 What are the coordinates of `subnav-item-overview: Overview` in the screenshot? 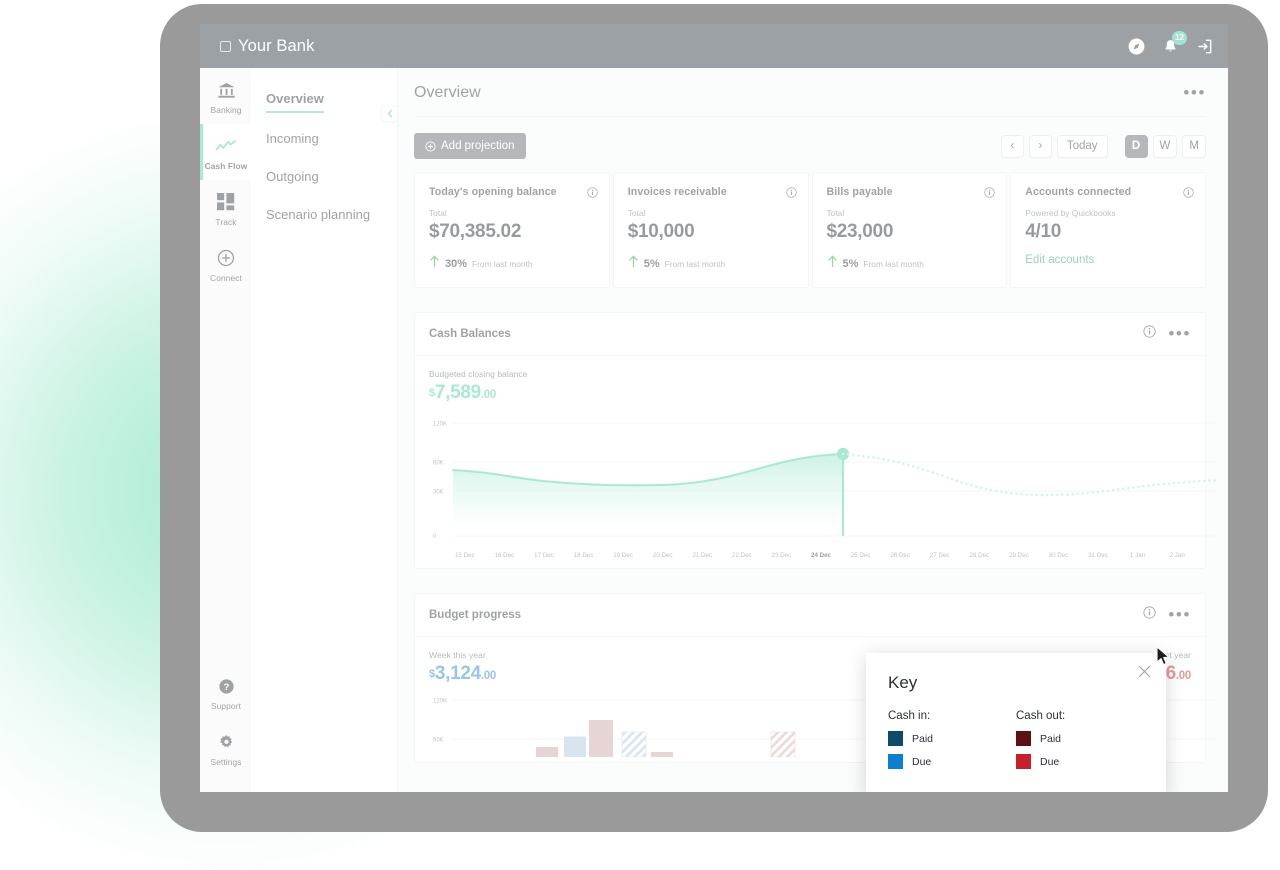 It's located at (295, 102).